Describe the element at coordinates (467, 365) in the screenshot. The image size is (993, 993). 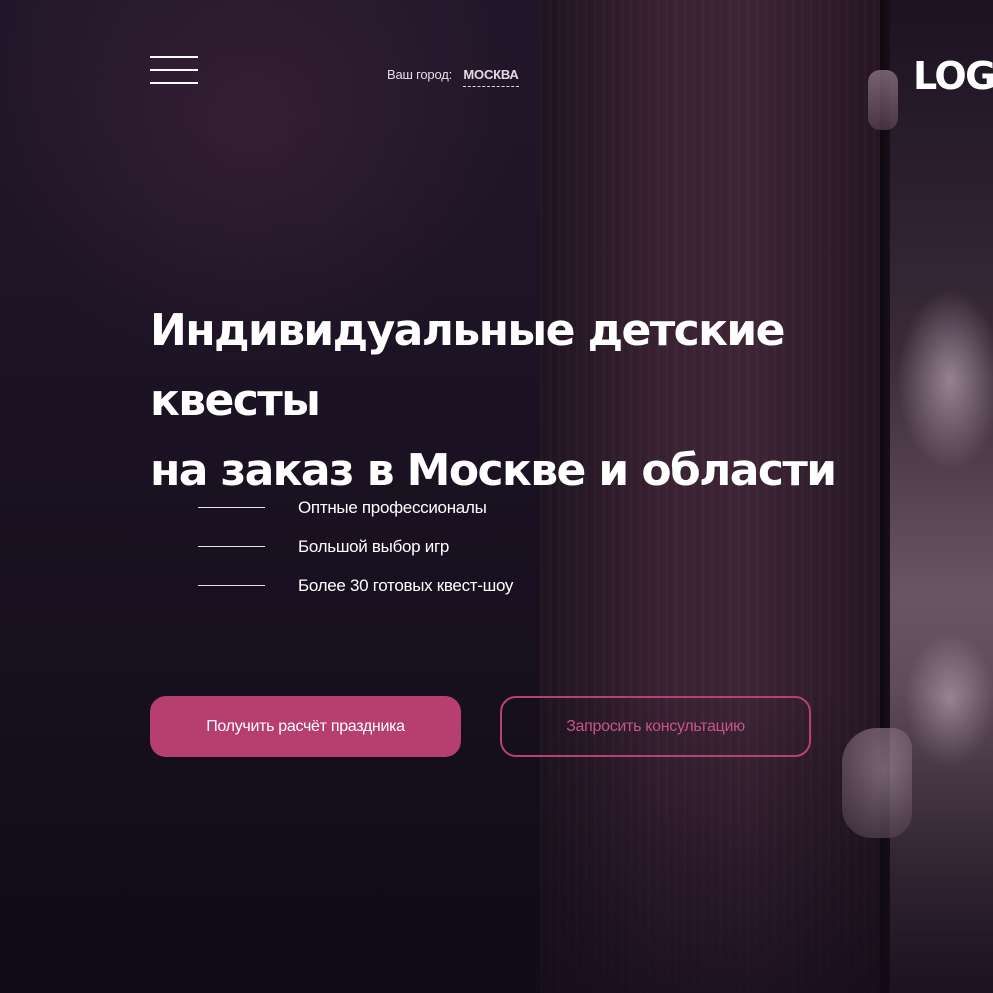
I see `hero-title-line-1: Индивидуальные детские квесты` at that location.